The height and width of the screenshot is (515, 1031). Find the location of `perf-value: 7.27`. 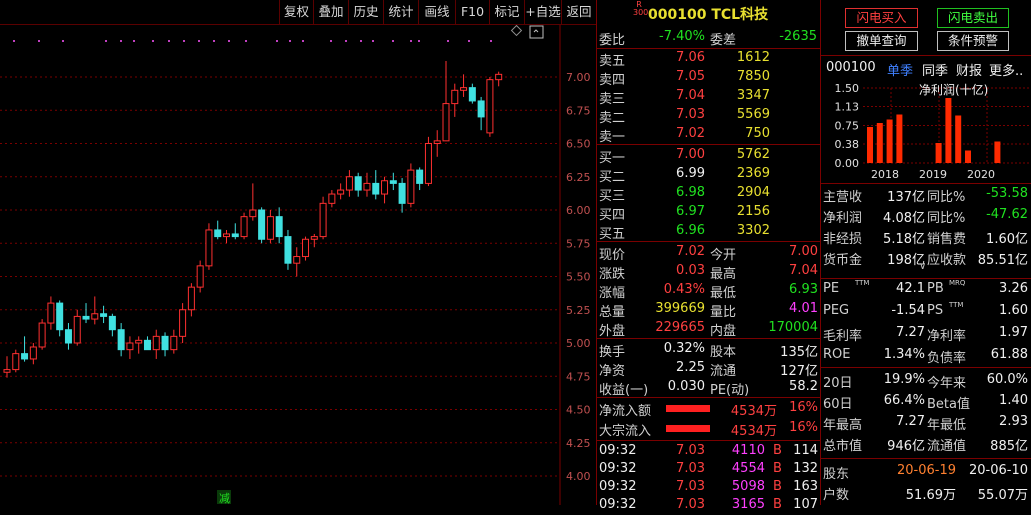

perf-value: 7.27 is located at coordinates (910, 421).